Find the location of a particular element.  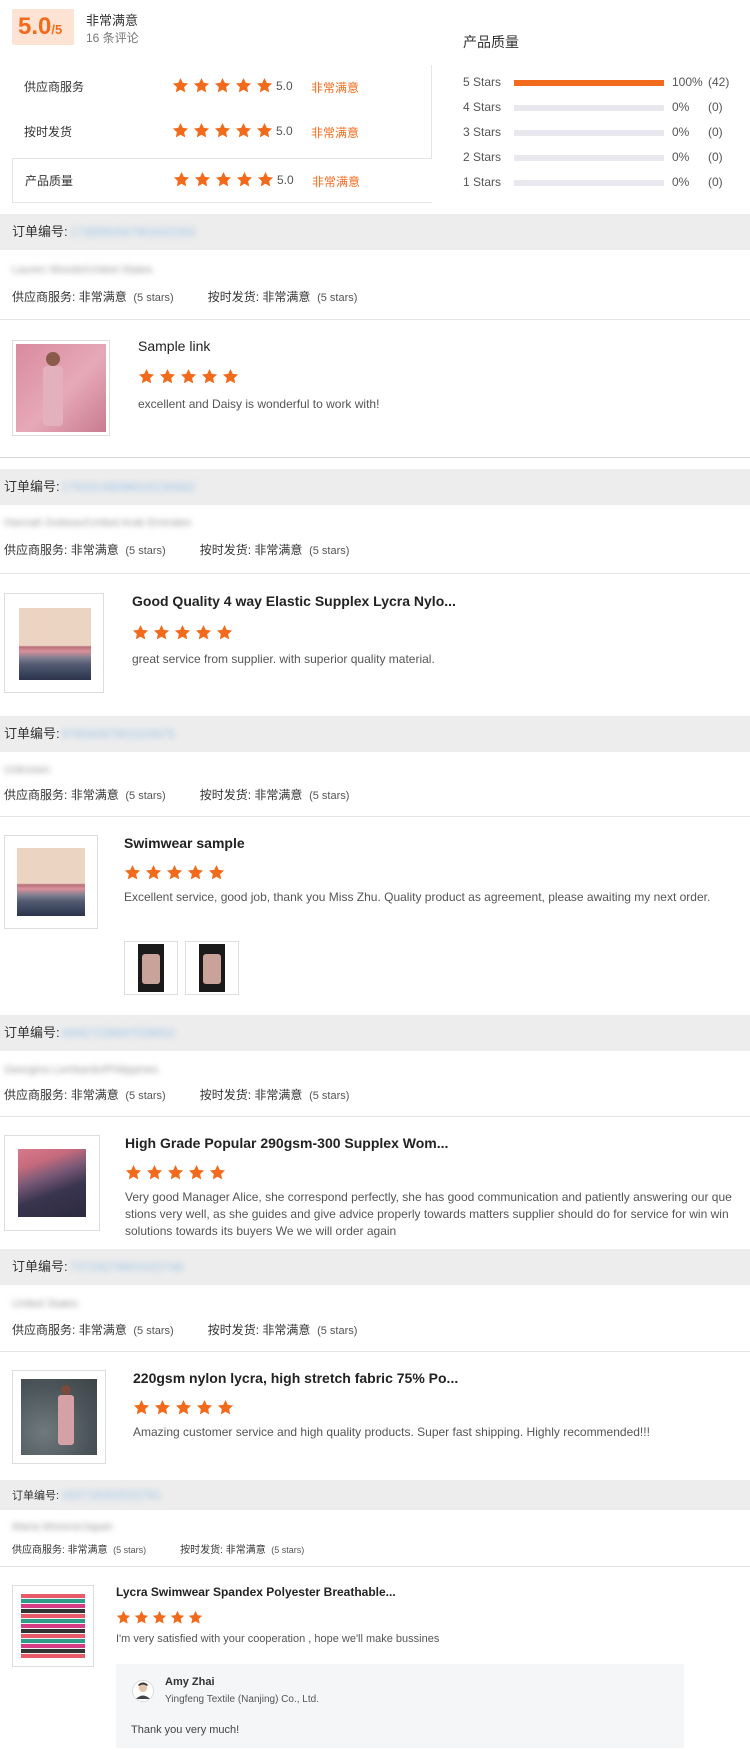

reviewer-location: Unknown is located at coordinates (27, 770).